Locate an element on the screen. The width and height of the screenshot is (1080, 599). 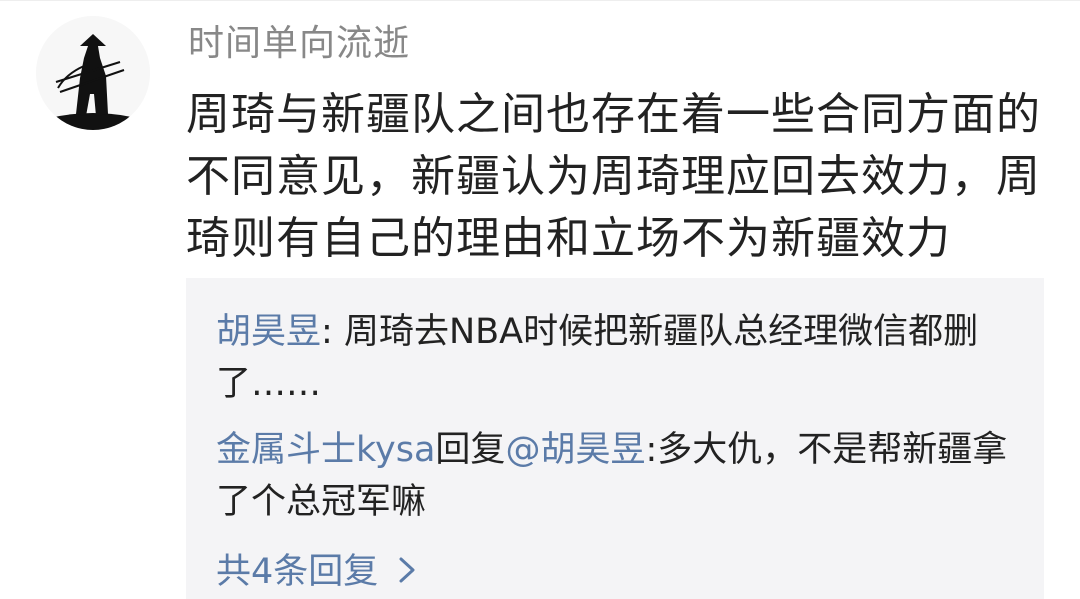
avatar is located at coordinates (93, 73).